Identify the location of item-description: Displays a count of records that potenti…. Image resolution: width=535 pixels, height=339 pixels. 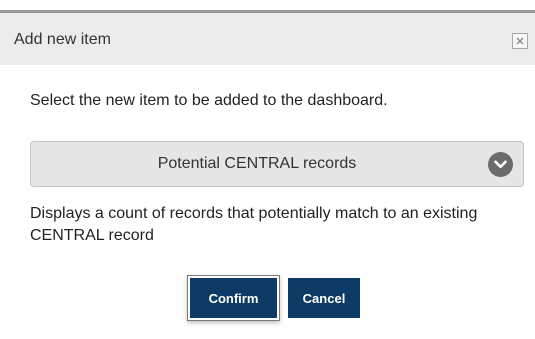
(254, 224).